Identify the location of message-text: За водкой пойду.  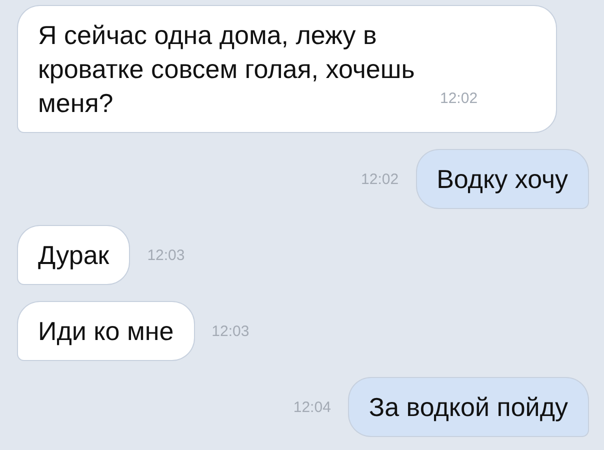
(468, 407).